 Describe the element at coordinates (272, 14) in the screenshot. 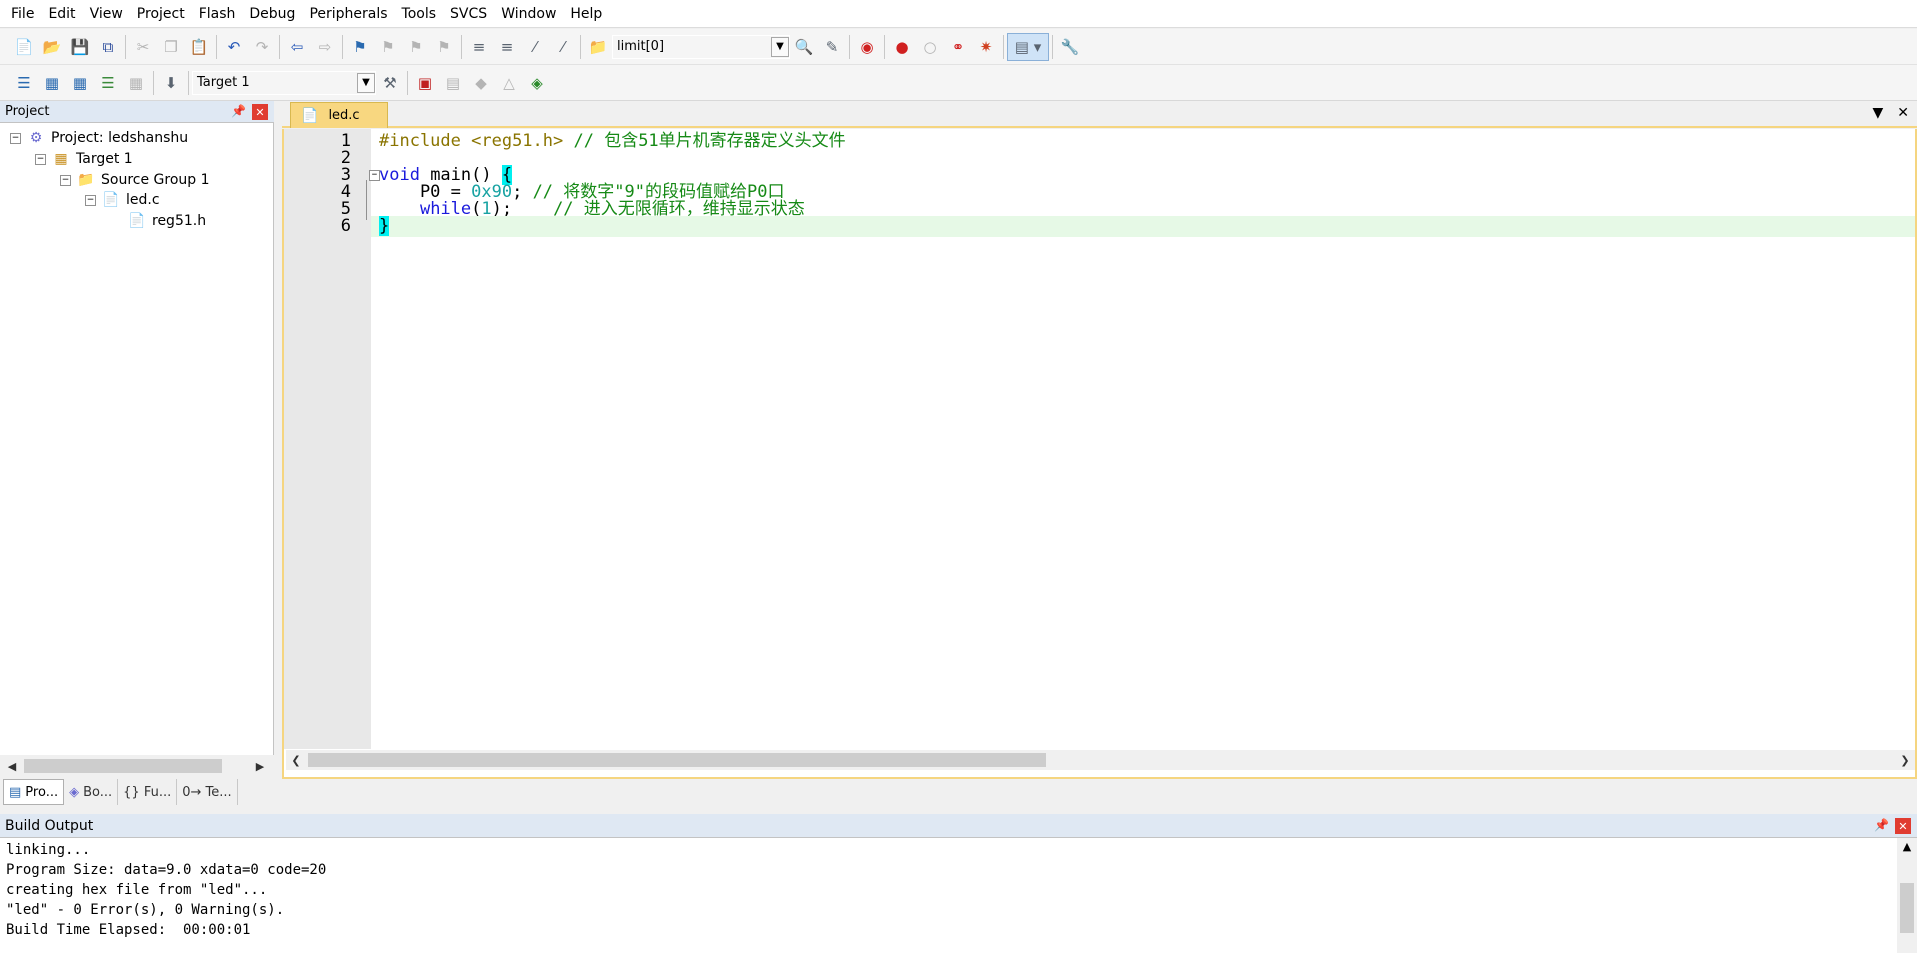

I see `menu-debug: Debug` at that location.